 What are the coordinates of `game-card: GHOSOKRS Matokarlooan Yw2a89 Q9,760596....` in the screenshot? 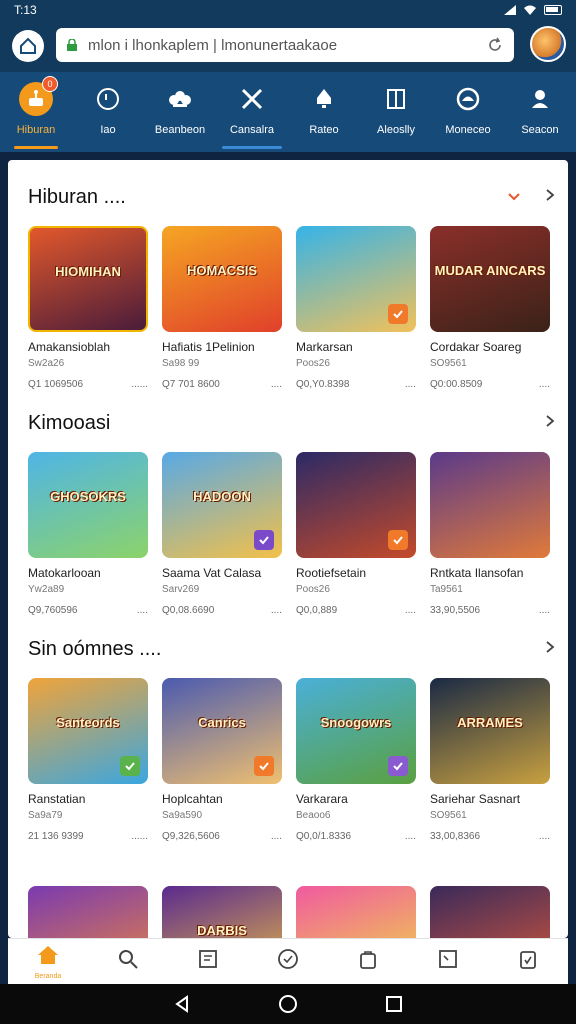 It's located at (88, 534).